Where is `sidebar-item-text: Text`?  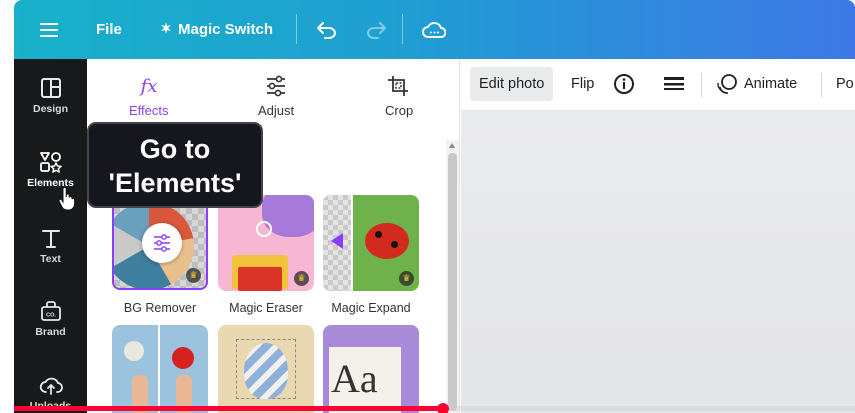 sidebar-item-text: Text is located at coordinates (50, 246).